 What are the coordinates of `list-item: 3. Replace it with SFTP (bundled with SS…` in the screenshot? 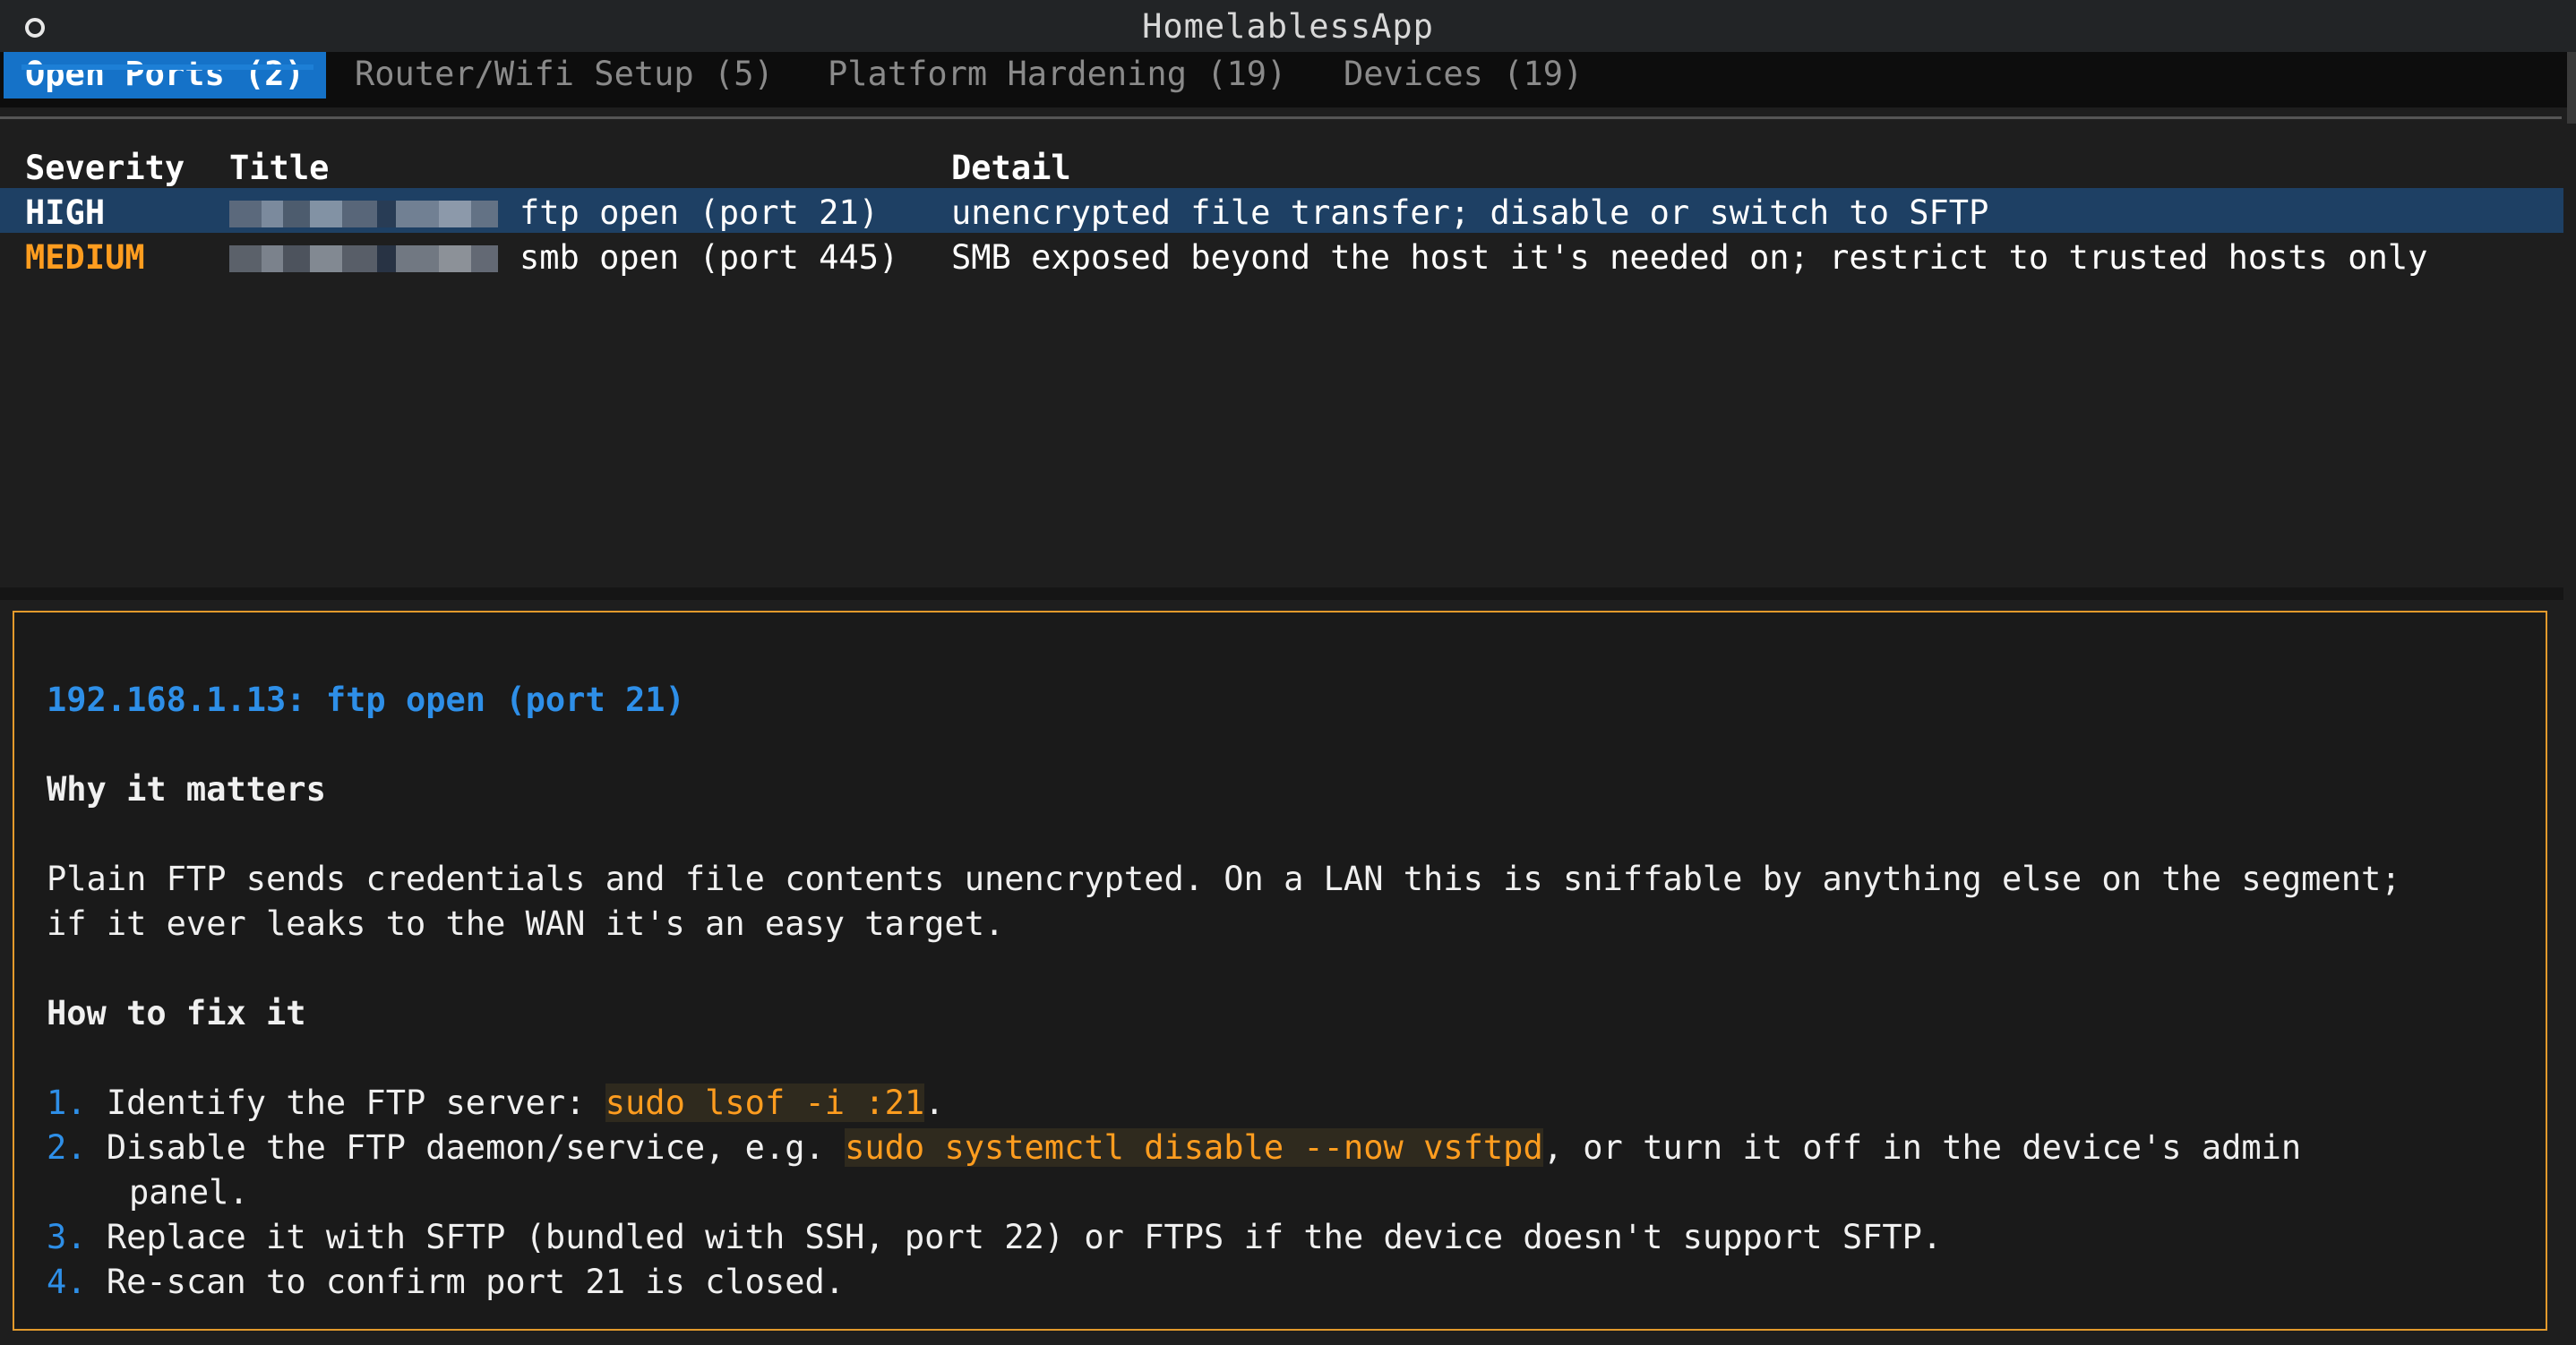 It's located at (994, 1237).